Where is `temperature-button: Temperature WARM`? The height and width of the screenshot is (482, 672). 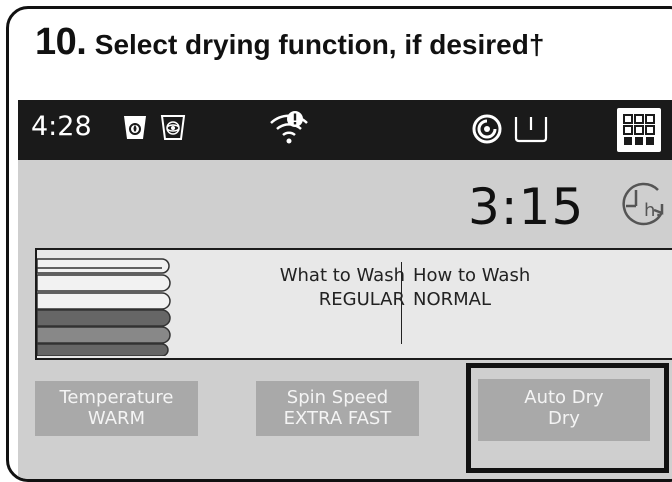 temperature-button: Temperature WARM is located at coordinates (116, 408).